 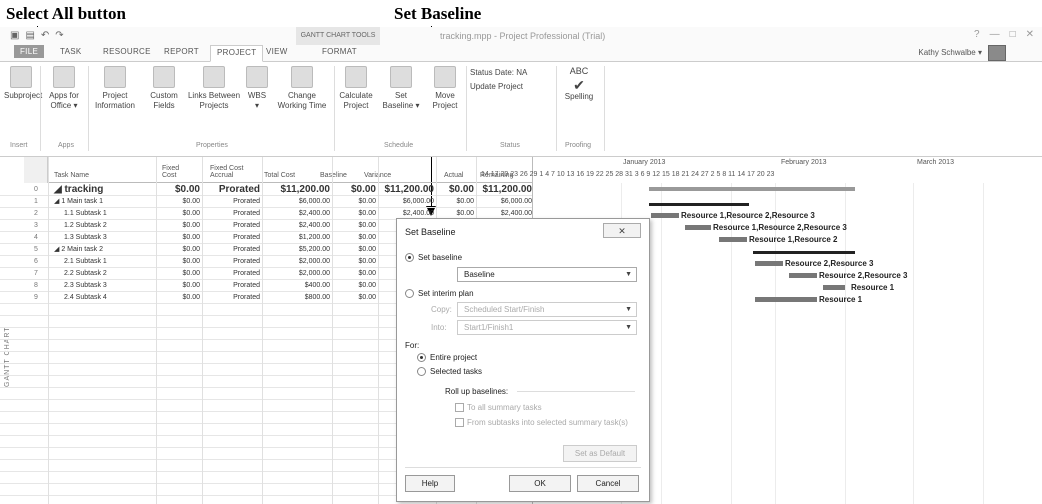 I want to click on cell-name: 1.1 Subtask 1, so click(x=104, y=214).